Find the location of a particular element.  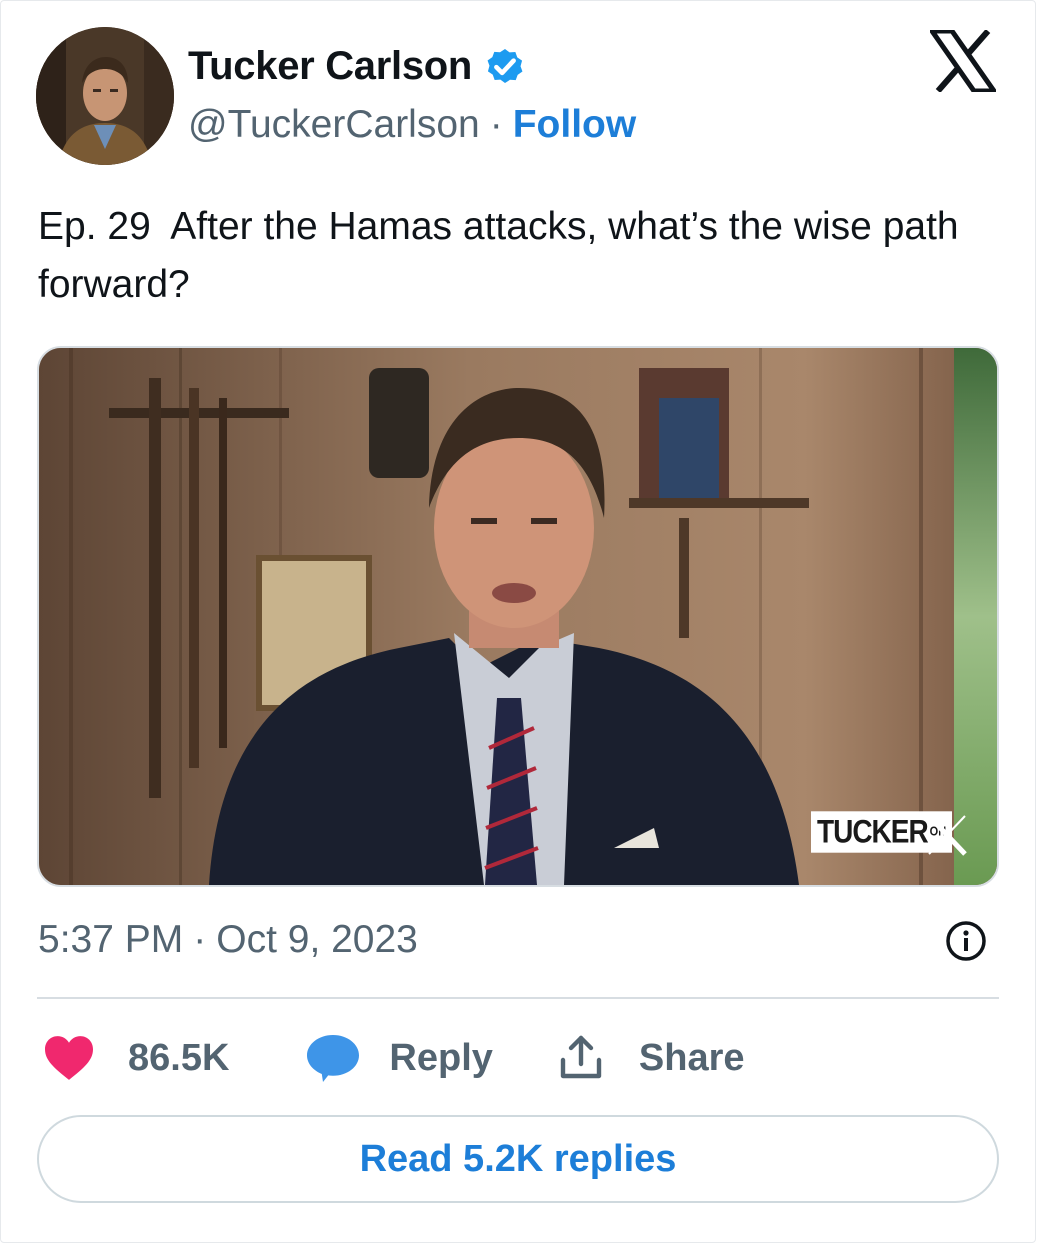

tweet-timestamp: 5:37 PM · Oct 9, 2023 is located at coordinates (228, 940).